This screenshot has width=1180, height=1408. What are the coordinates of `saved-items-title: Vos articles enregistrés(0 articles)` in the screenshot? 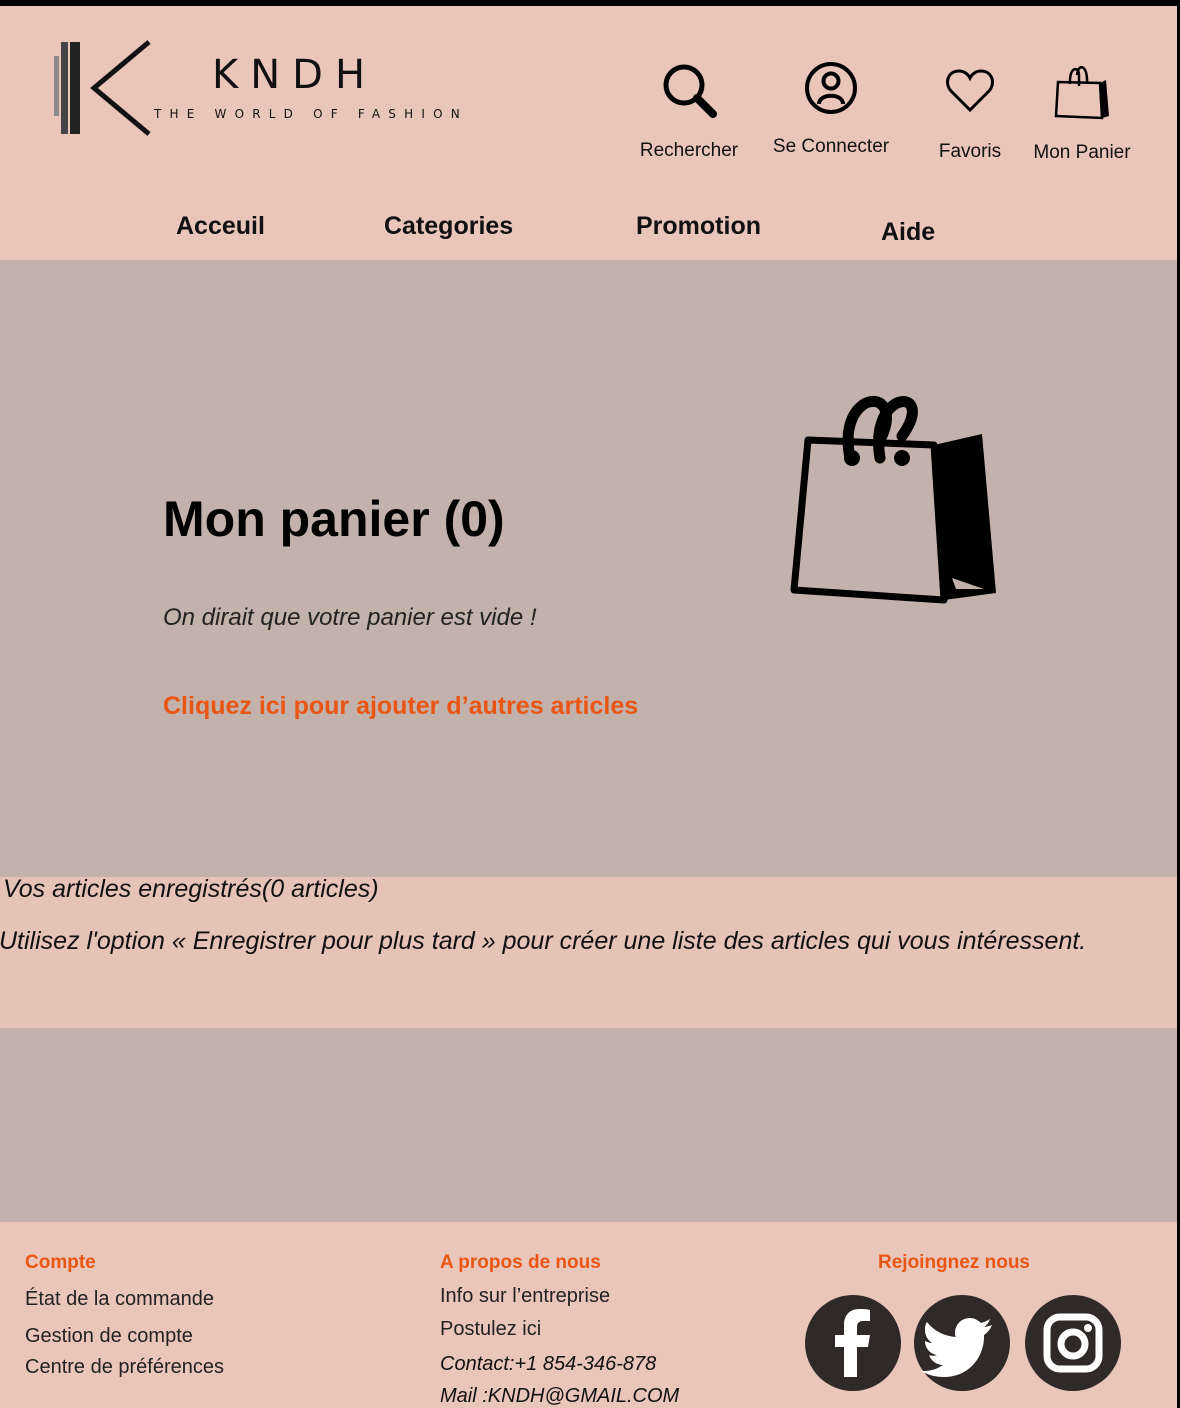 It's located at (191, 889).